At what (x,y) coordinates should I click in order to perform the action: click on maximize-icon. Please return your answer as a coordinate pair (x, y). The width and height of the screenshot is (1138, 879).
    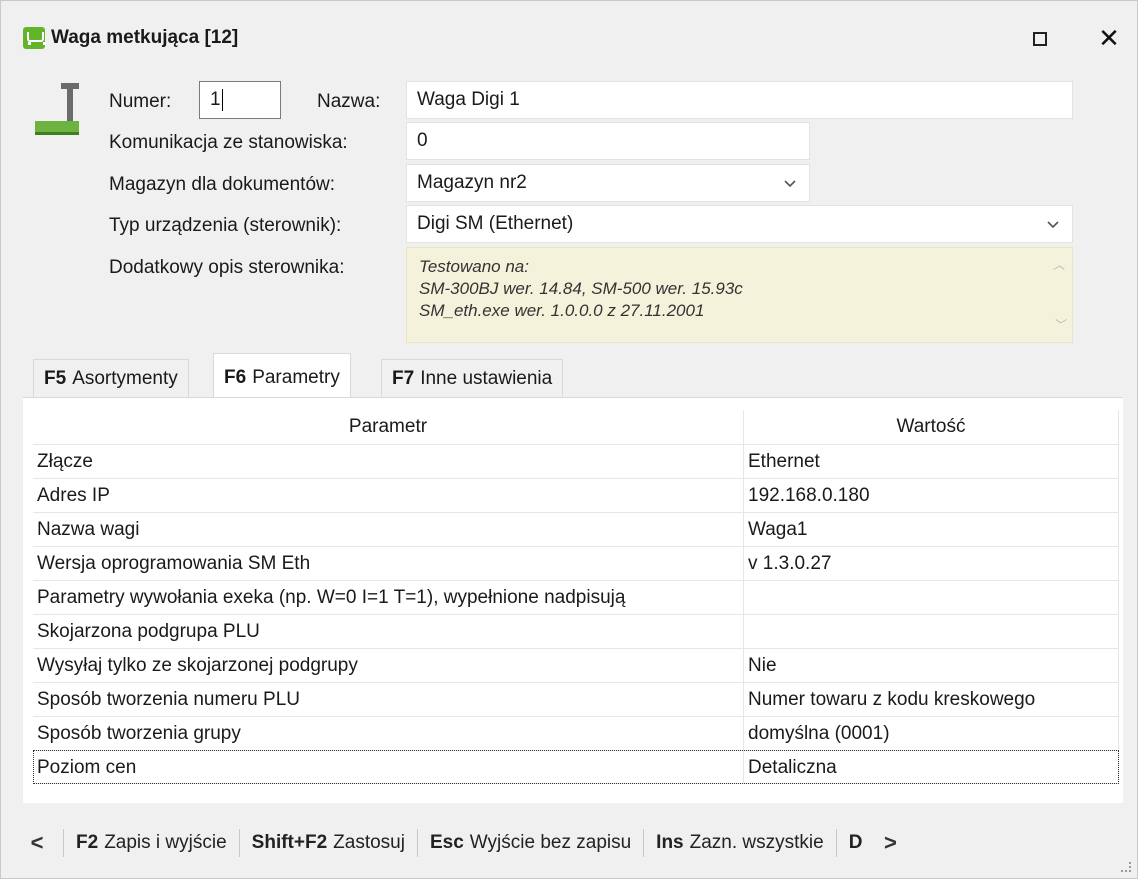
    Looking at the image, I should click on (1040, 39).